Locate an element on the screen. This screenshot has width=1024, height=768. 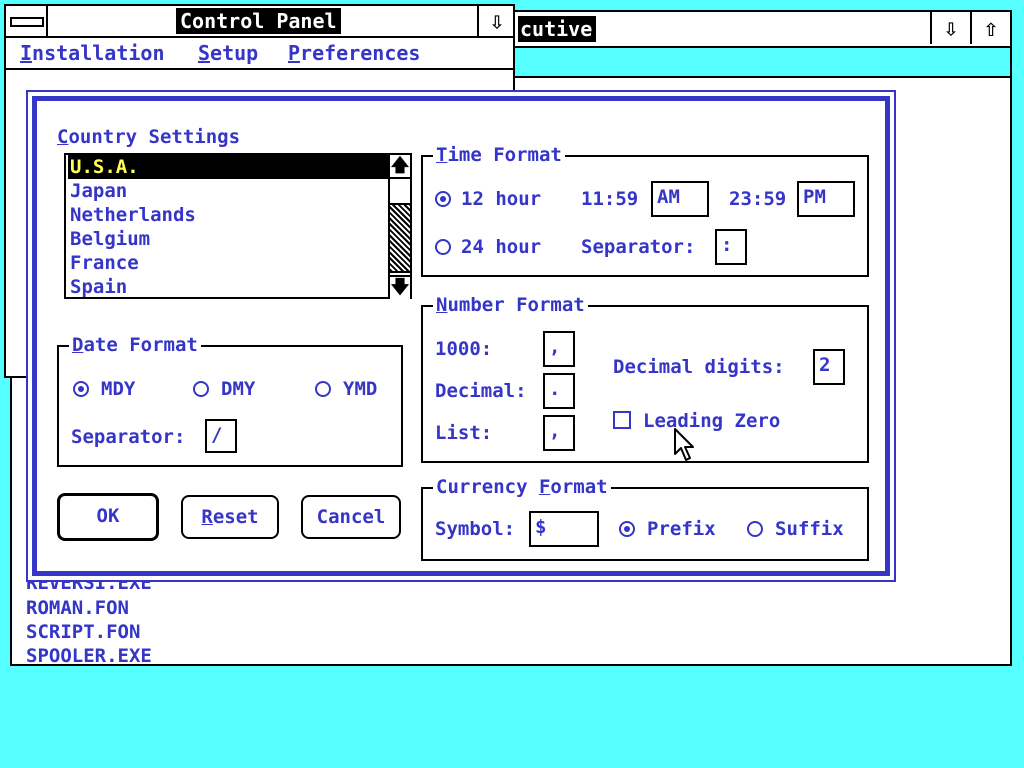
radio-12-hour is located at coordinates (443, 199).